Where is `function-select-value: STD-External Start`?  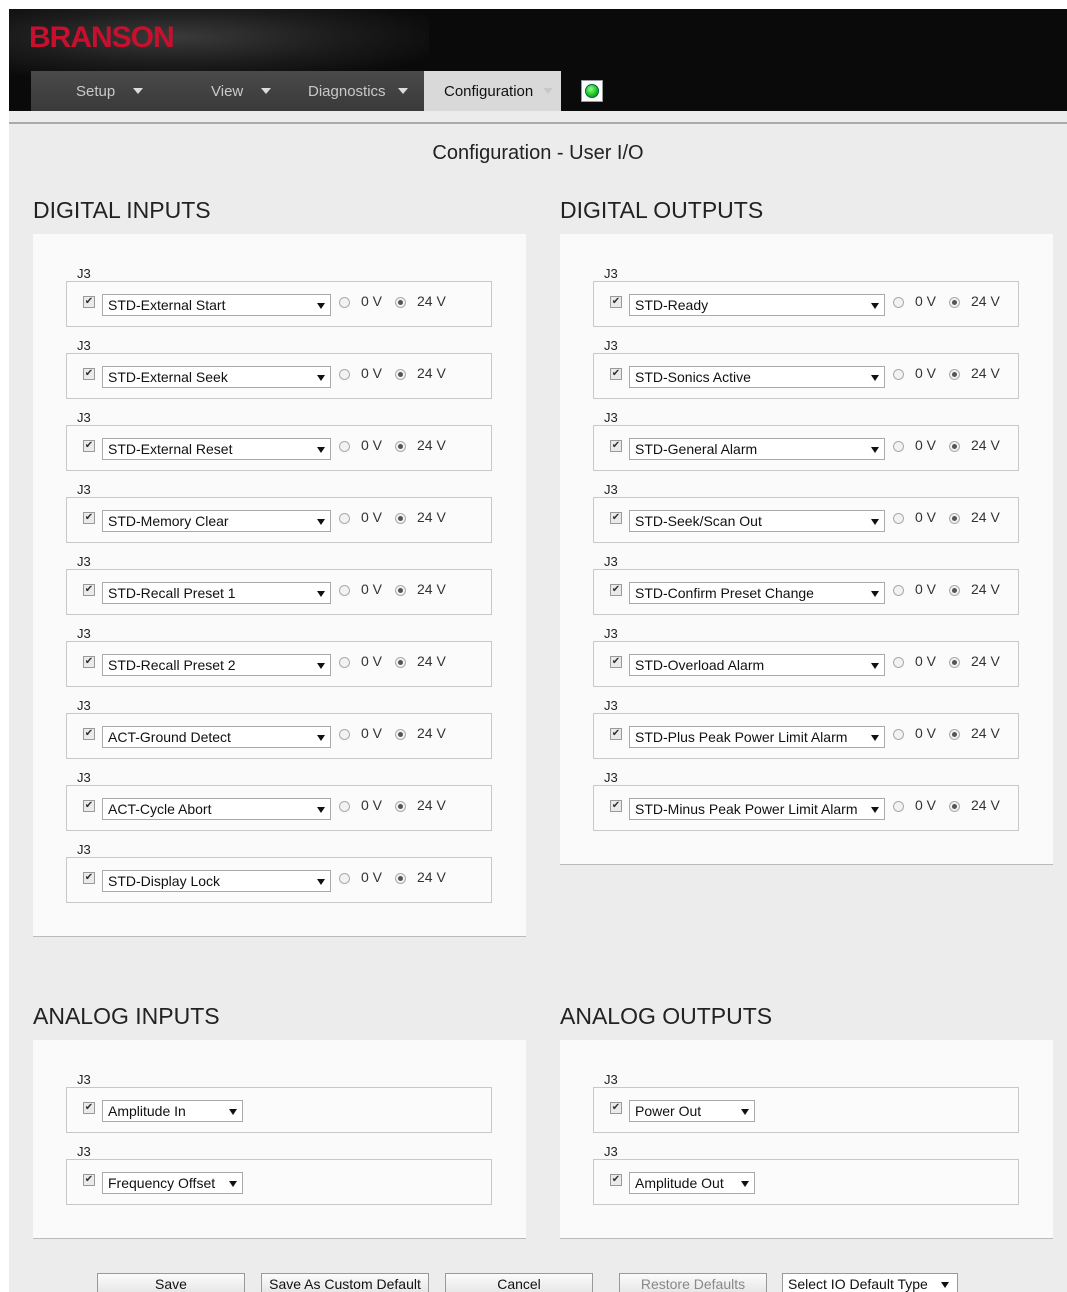 function-select-value: STD-External Start is located at coordinates (167, 305).